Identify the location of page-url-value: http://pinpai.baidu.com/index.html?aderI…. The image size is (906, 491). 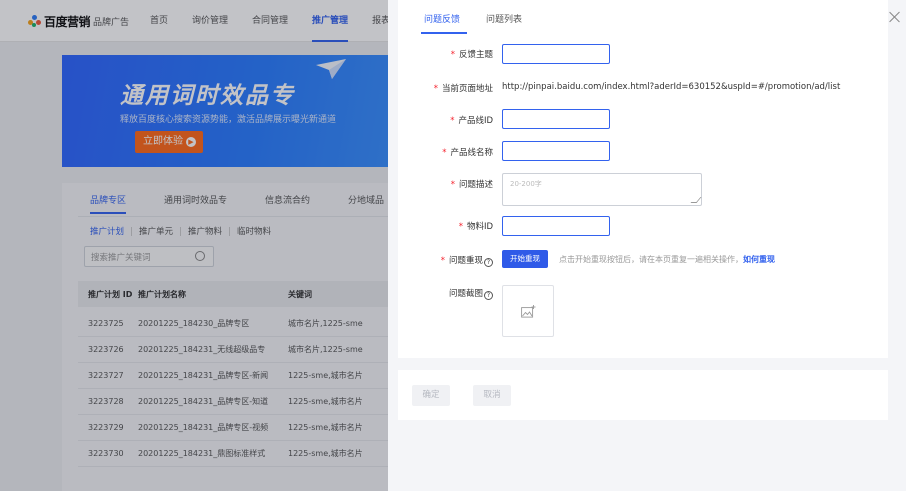
(671, 87).